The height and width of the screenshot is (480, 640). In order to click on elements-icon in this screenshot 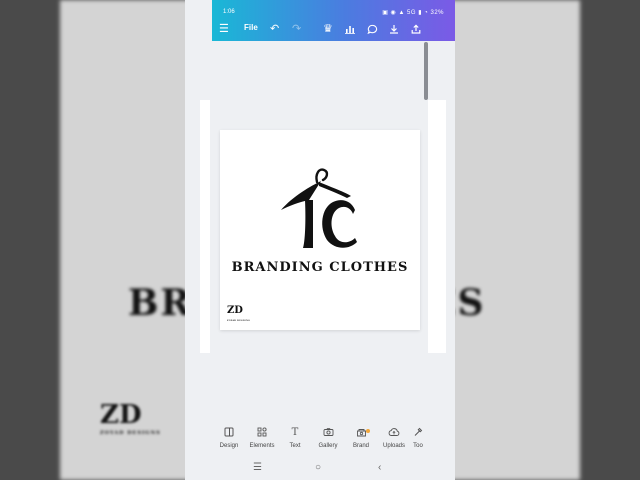, I will do `click(262, 433)`.